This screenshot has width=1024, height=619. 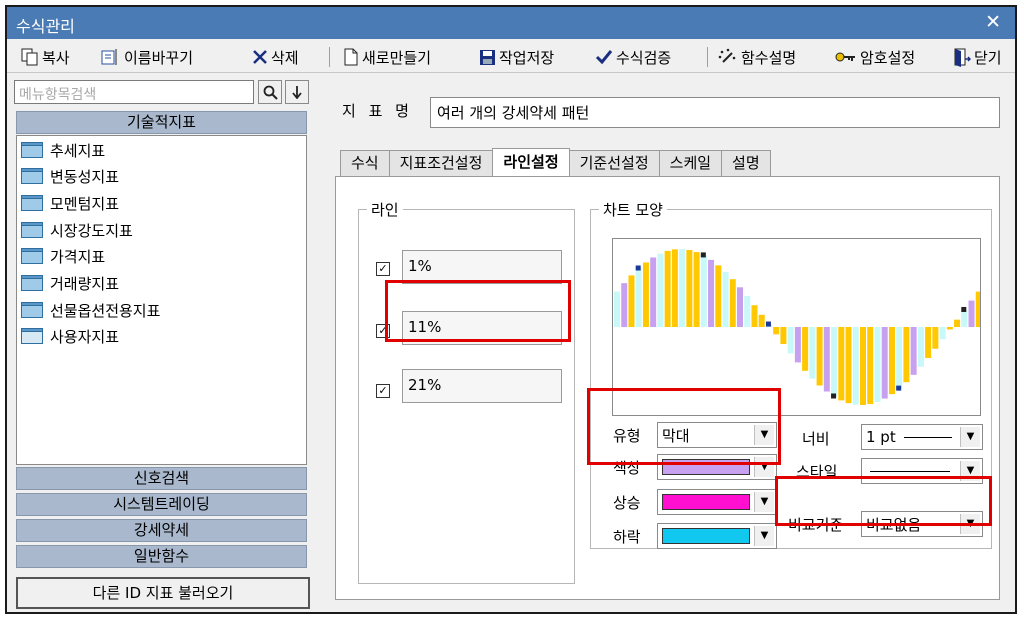 I want to click on down-color-swatch, so click(x=706, y=536).